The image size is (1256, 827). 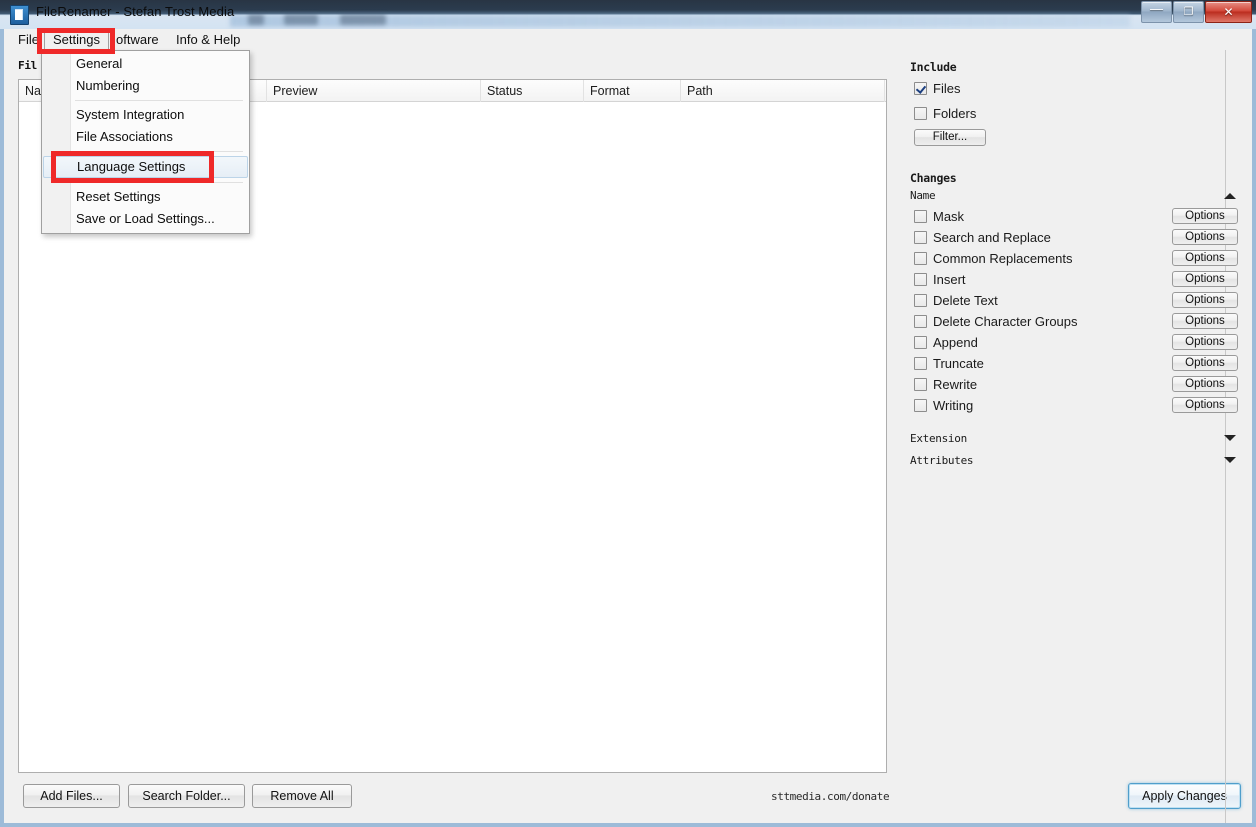 I want to click on change-row-delete-character-groups: Delete Character Groups, so click(x=996, y=322).